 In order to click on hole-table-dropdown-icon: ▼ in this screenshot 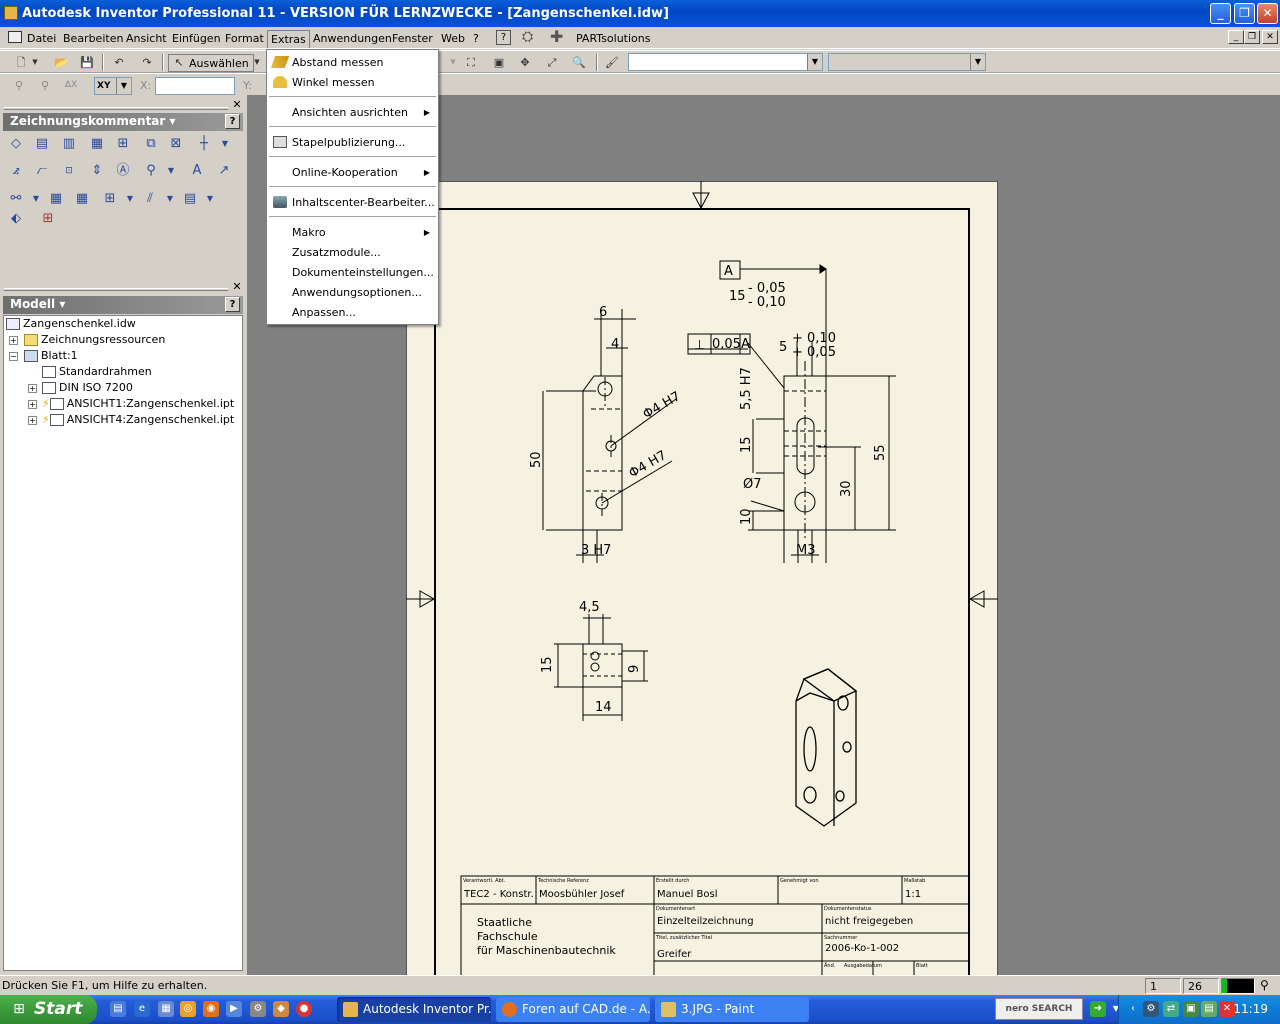, I will do `click(130, 199)`.